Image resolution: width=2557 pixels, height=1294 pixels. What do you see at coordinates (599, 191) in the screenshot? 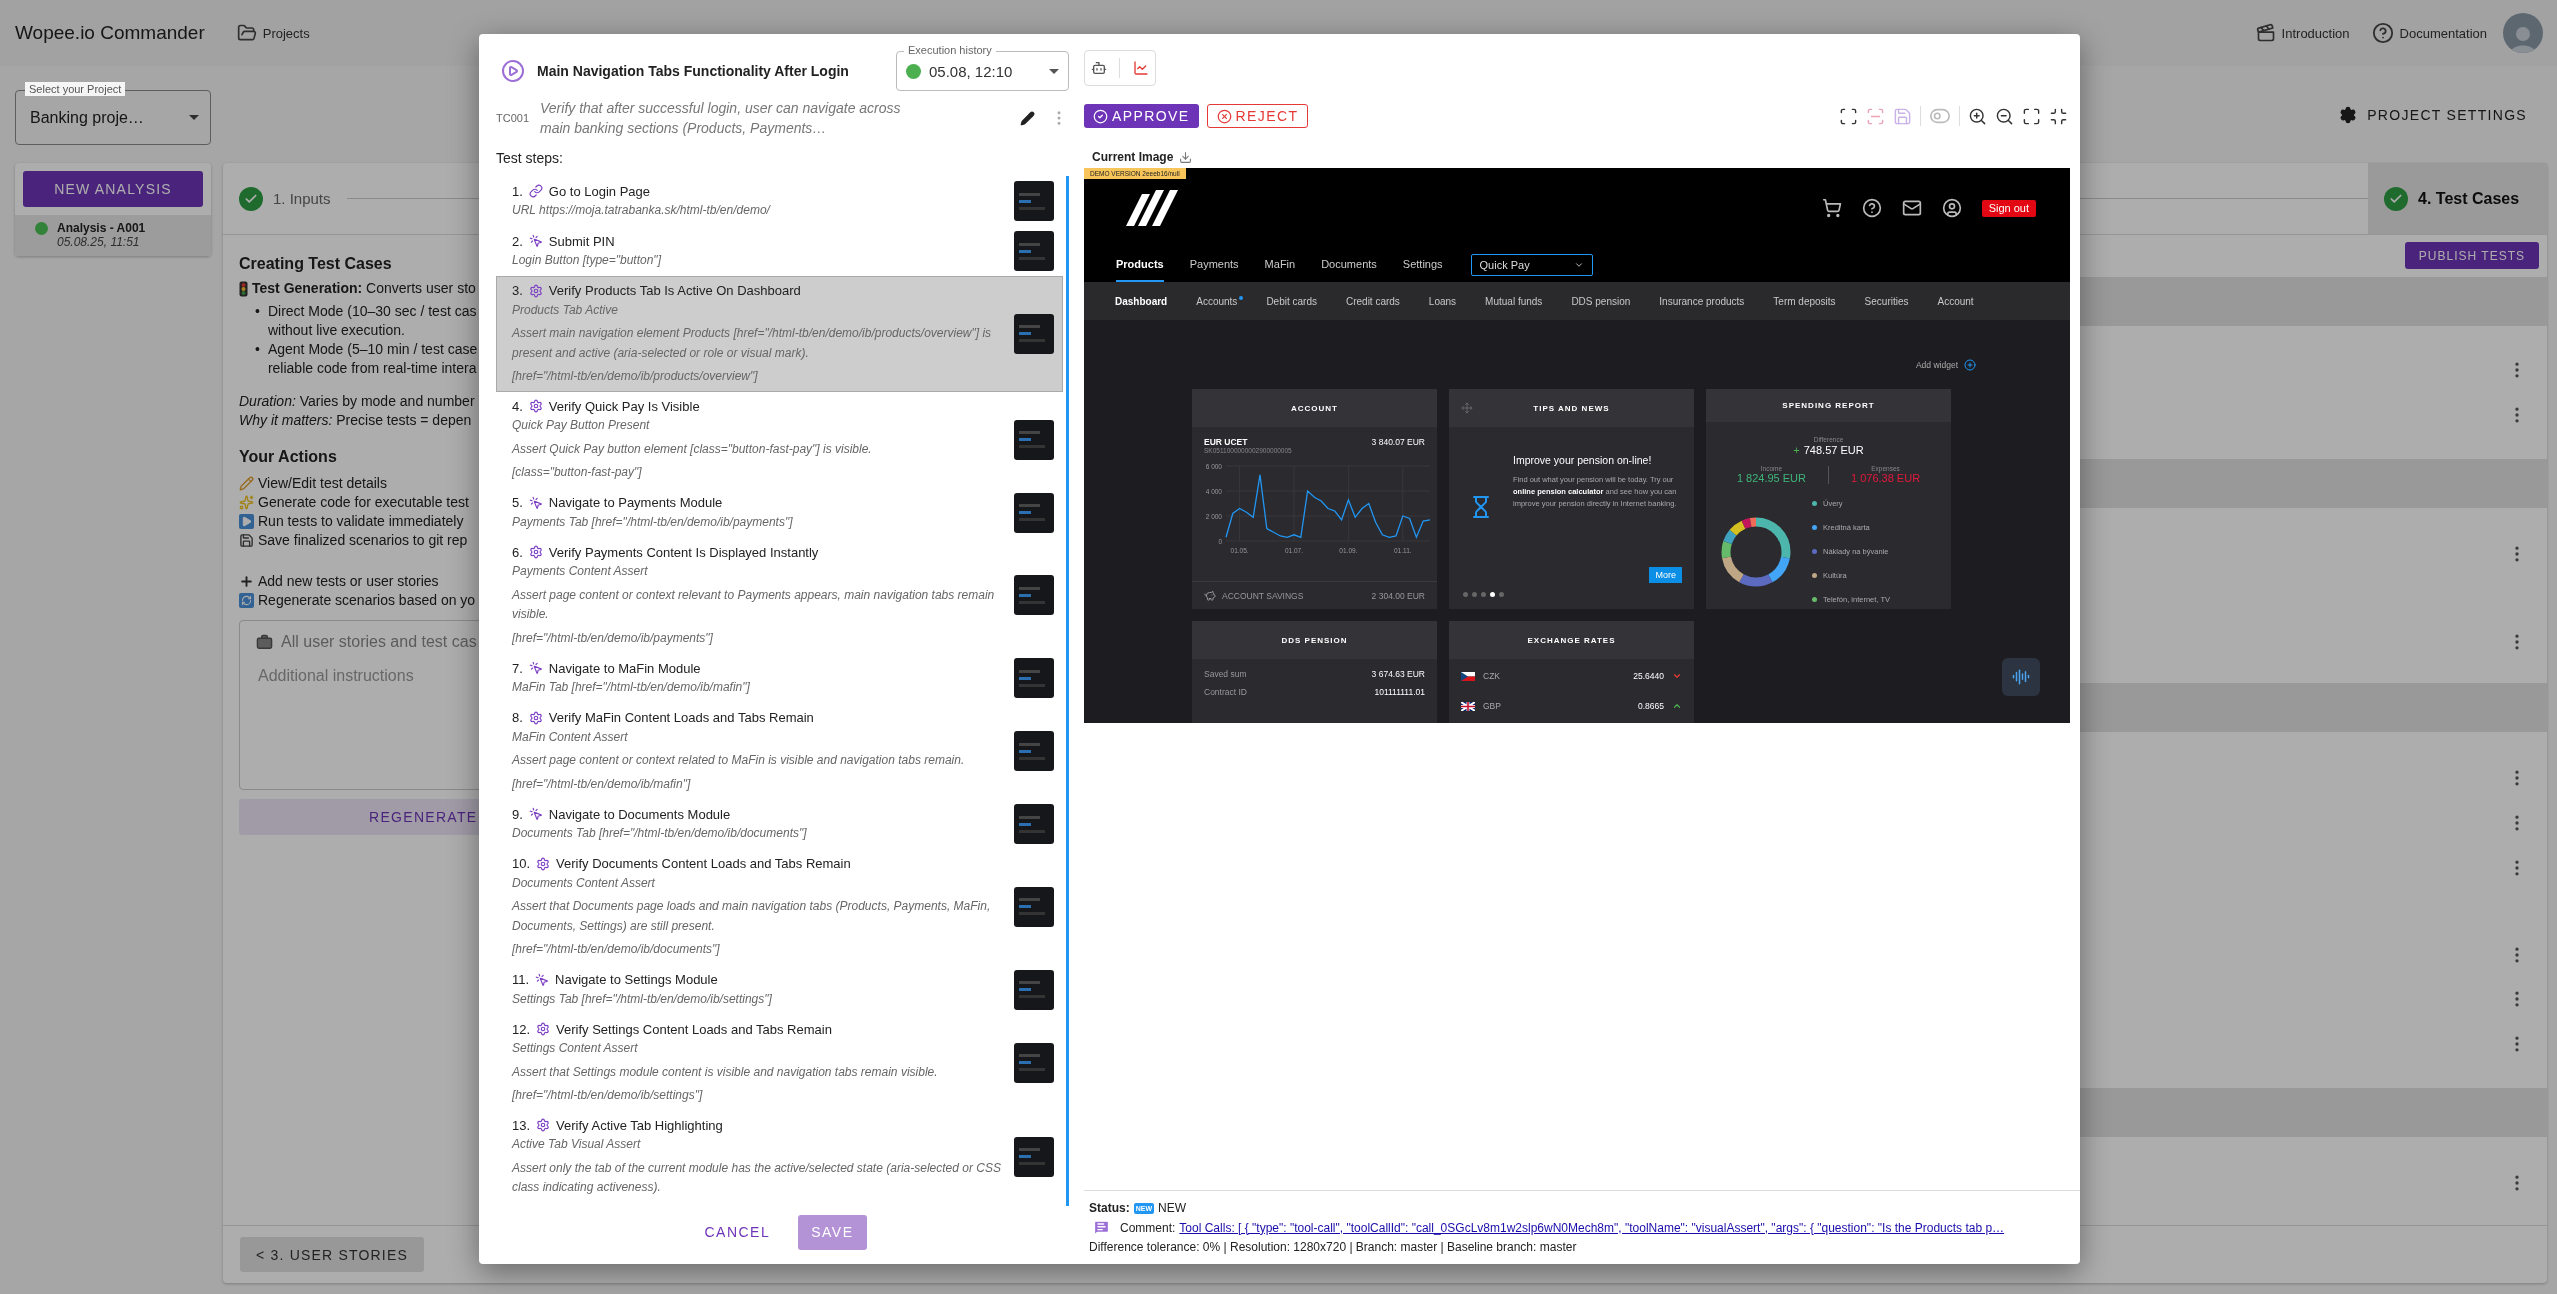
I see `step-title: Go to Login Page` at bounding box center [599, 191].